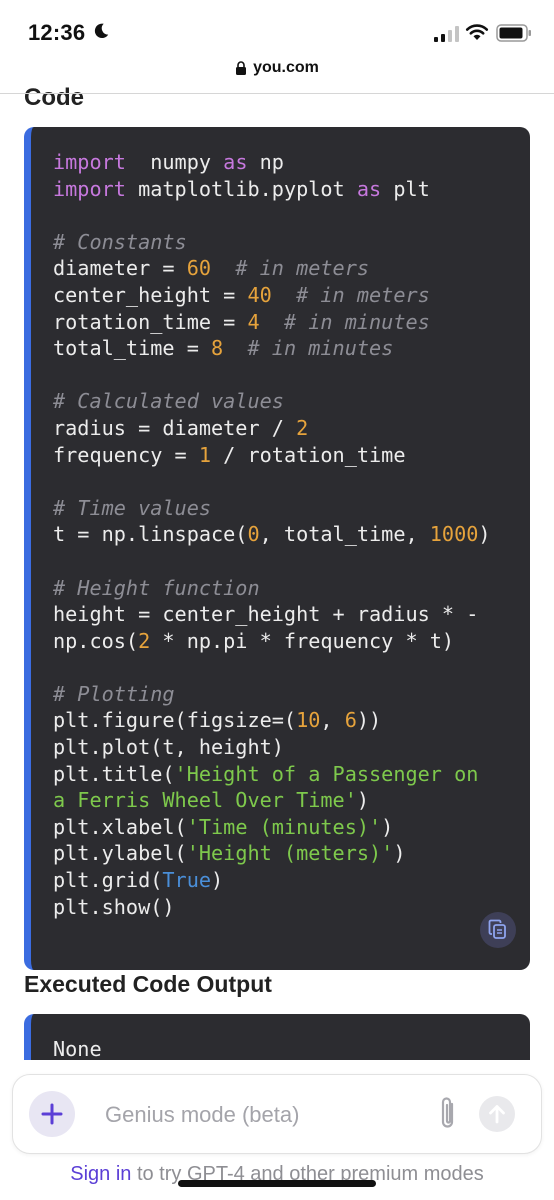 This screenshot has height=1200, width=554. I want to click on signin-link: Sign in, so click(100, 1174).